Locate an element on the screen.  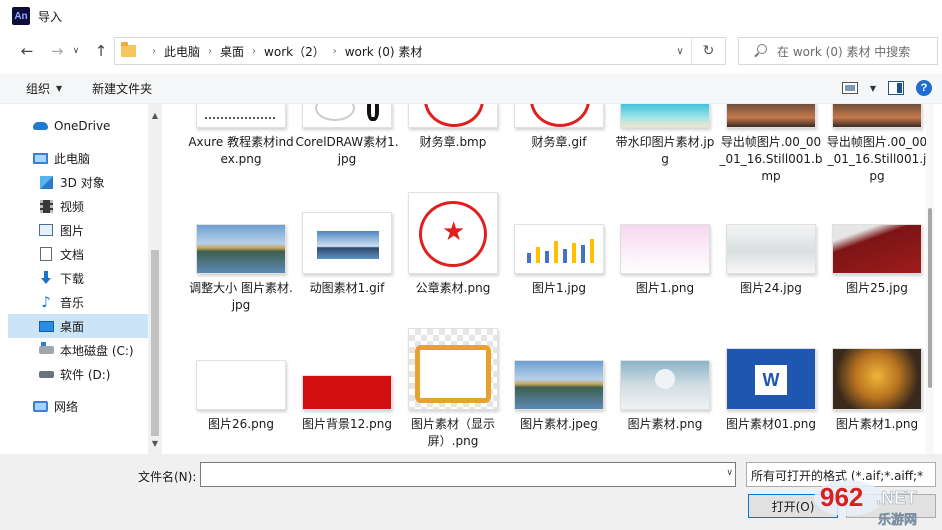
sidebar-item-documents: 文档 is located at coordinates (78, 254).